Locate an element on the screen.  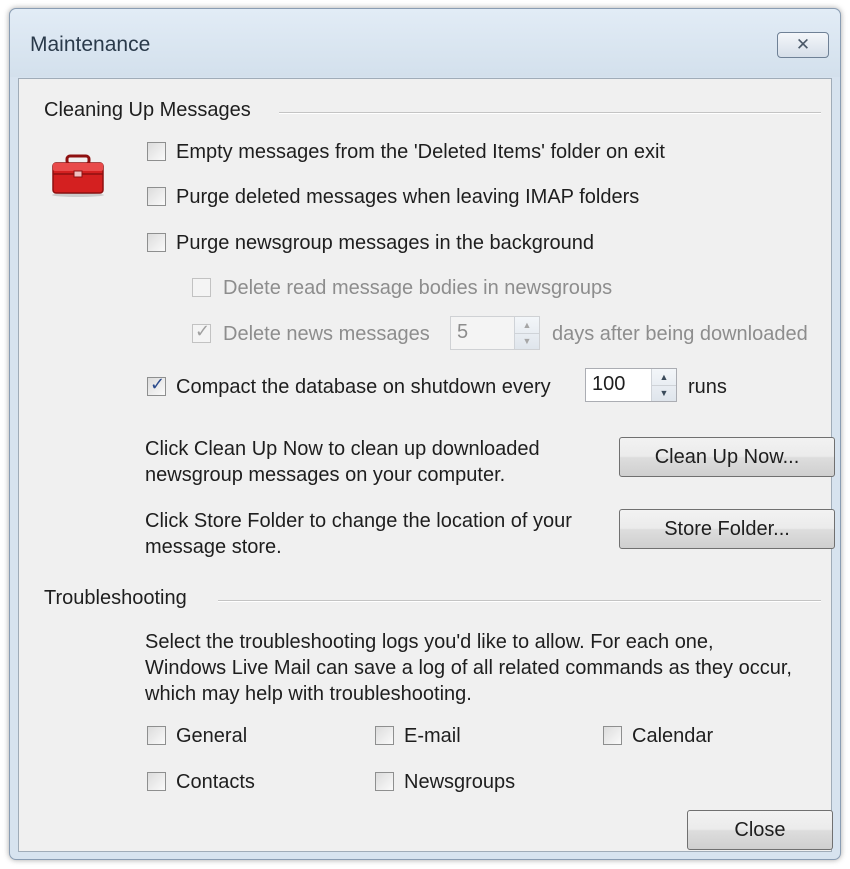
delete-news-days-stepper: 5 ▲ ▼ is located at coordinates (495, 333).